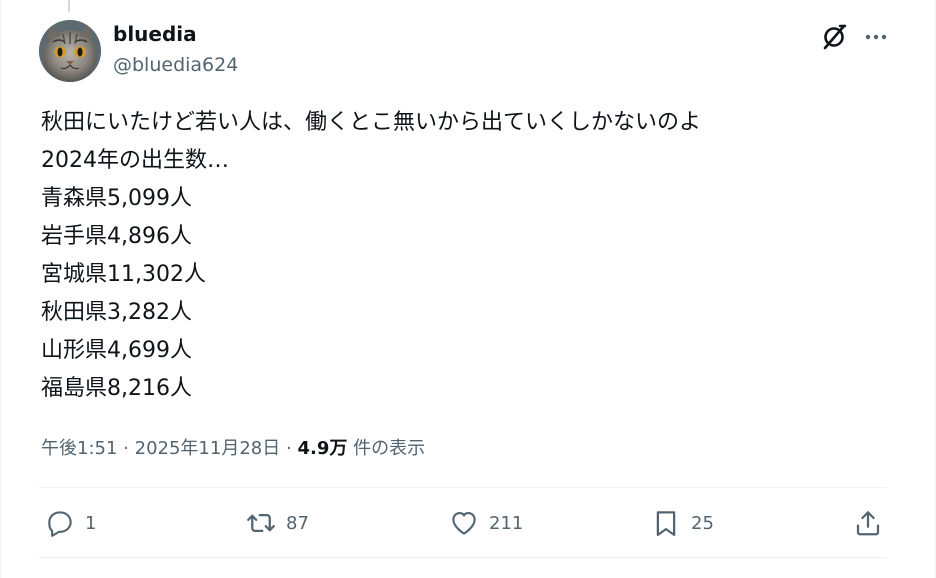  I want to click on thread-line, so click(69, 6).